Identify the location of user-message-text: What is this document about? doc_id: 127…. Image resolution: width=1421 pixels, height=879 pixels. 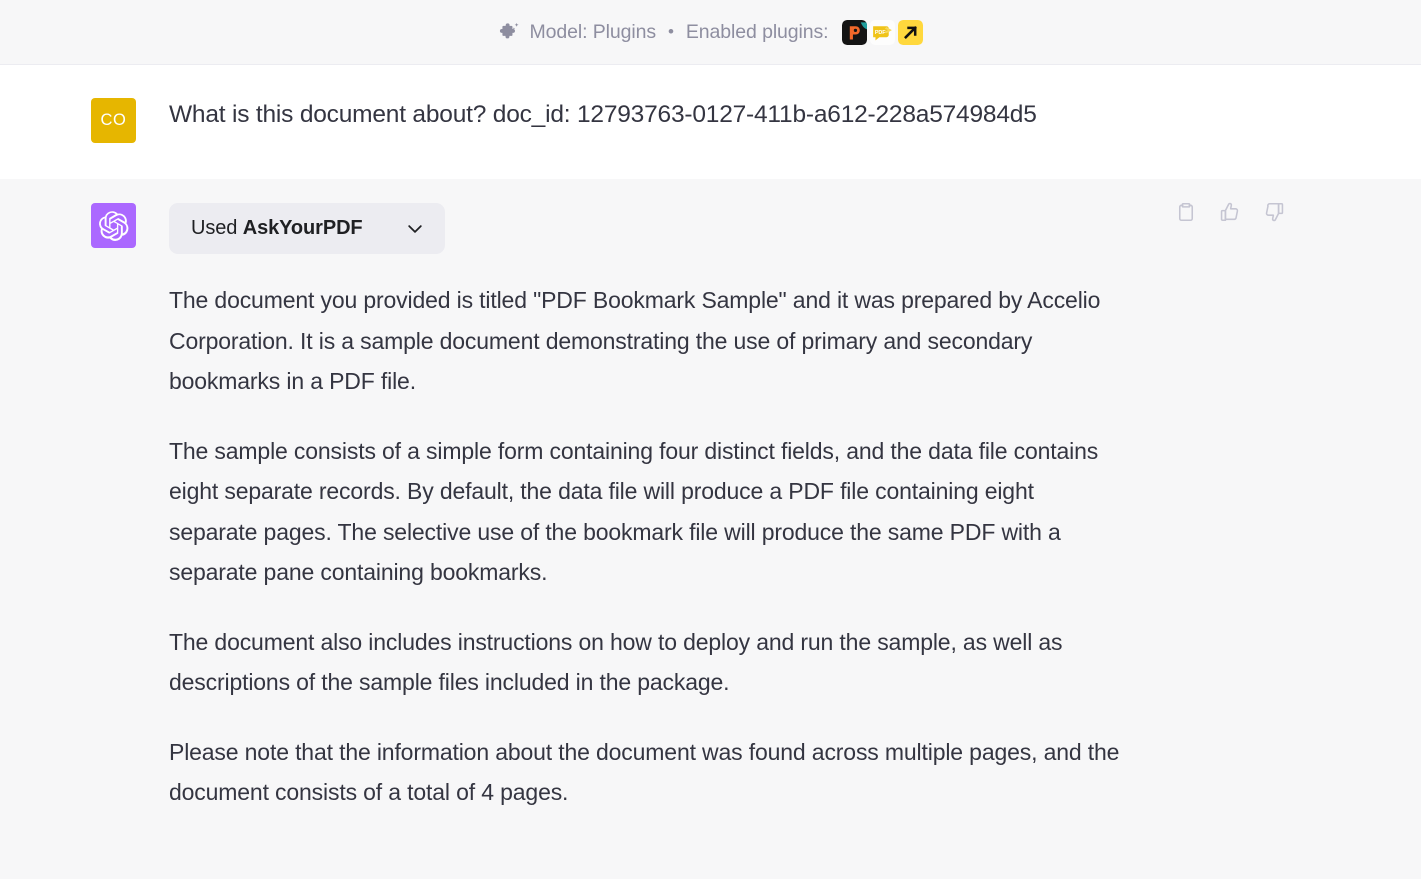
(603, 114).